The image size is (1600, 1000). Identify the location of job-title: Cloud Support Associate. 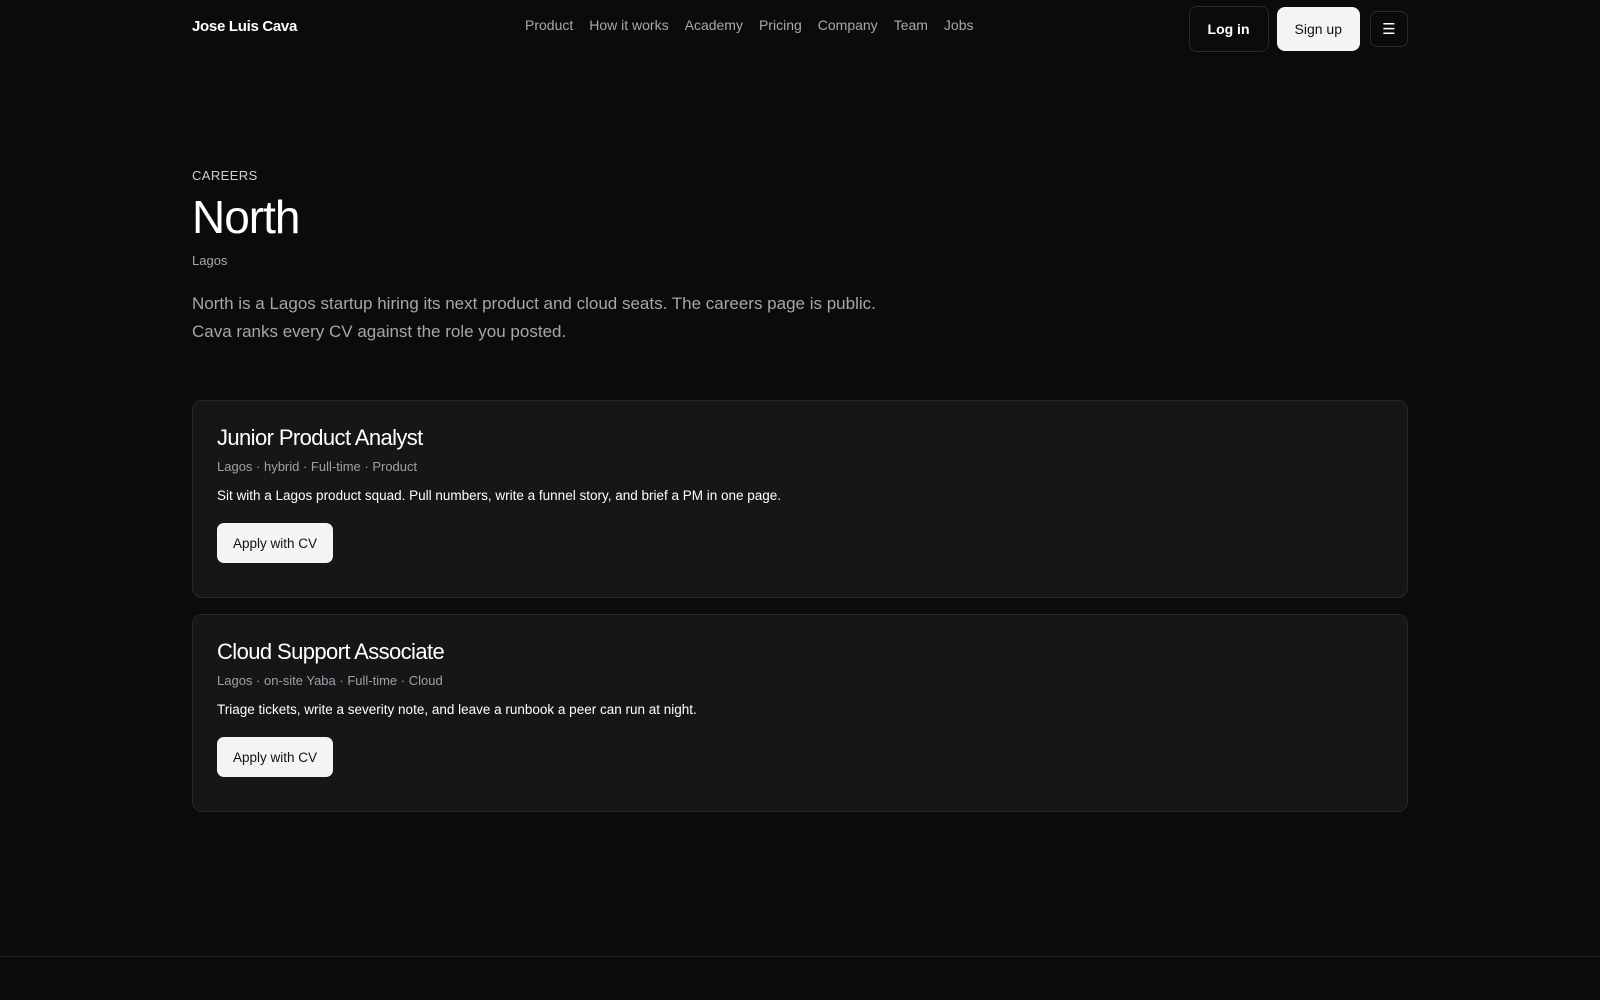
(331, 651).